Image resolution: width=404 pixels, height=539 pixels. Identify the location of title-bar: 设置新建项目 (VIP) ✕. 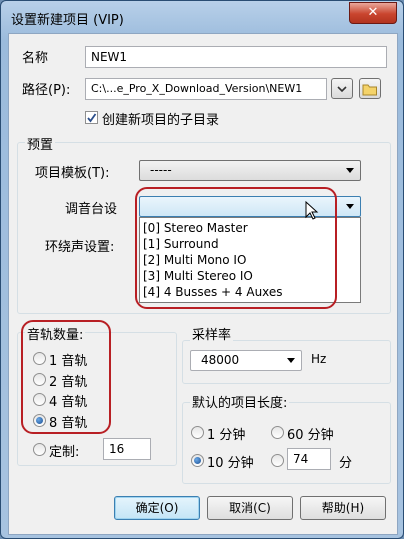
(202, 17).